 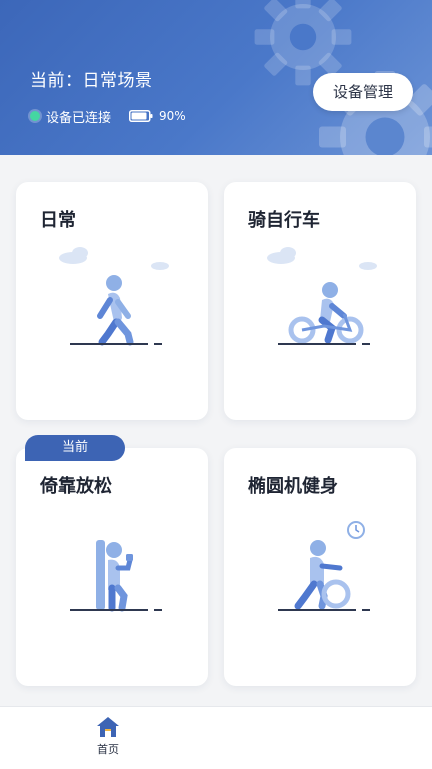 What do you see at coordinates (172, 116) in the screenshot?
I see `battery-level-text: 90%` at bounding box center [172, 116].